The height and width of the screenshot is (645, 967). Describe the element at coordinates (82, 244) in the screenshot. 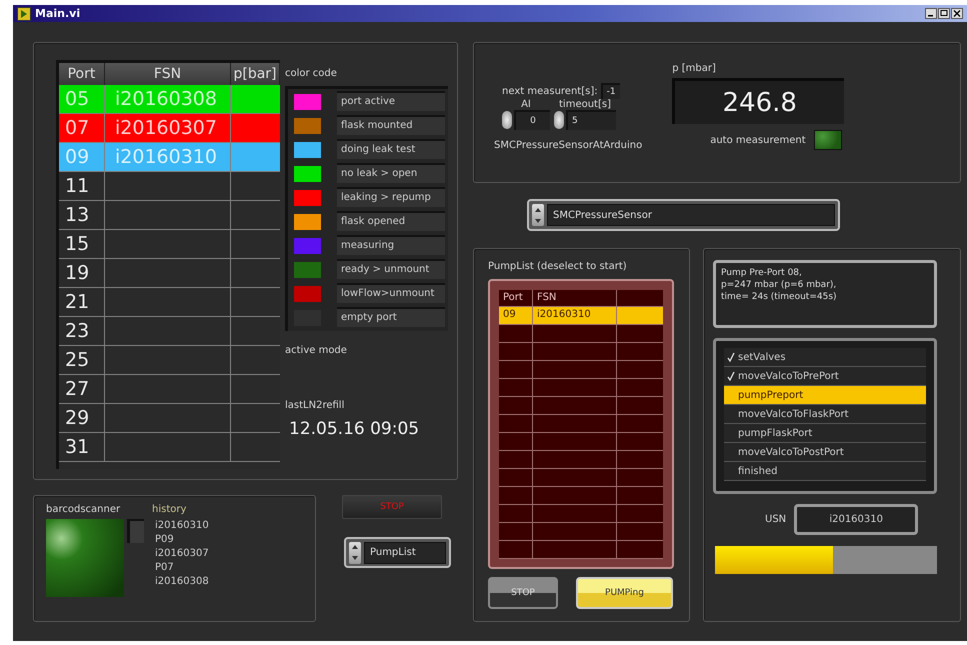

I see `table-cell: 15` at that location.